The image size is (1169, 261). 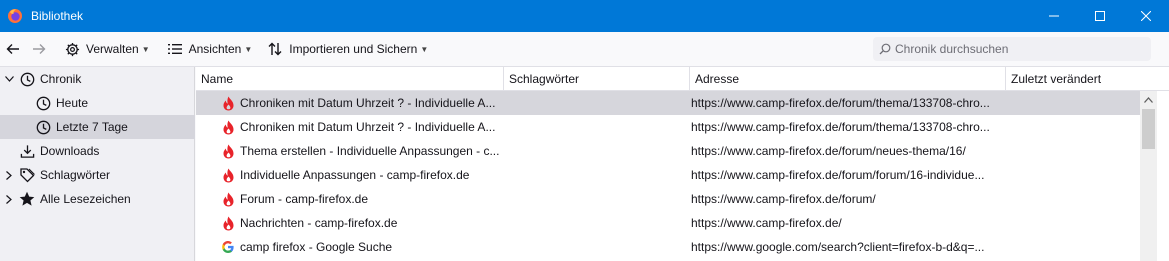 What do you see at coordinates (57, 16) in the screenshot?
I see `window-title: Bibliothek` at bounding box center [57, 16].